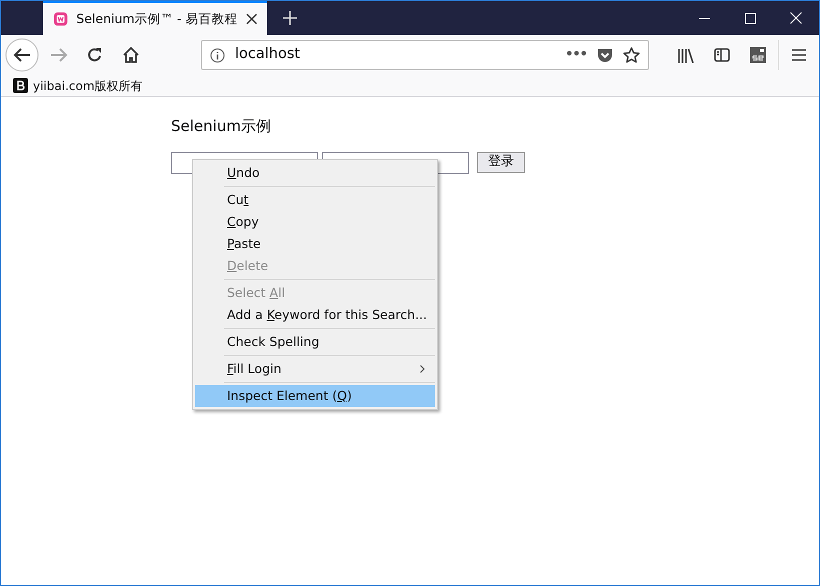 This screenshot has height=586, width=820. I want to click on sidebar-icon, so click(722, 55).